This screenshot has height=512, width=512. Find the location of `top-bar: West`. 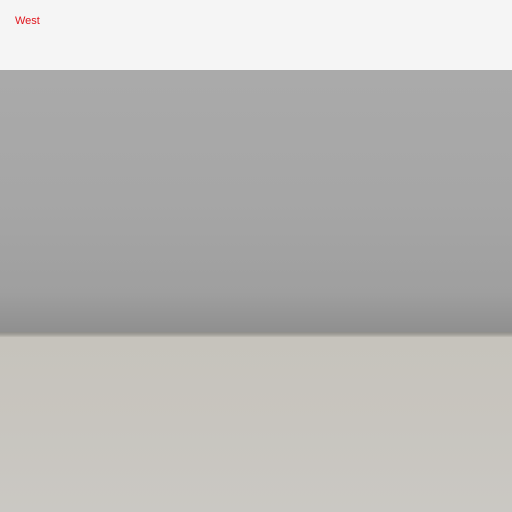

top-bar: West is located at coordinates (256, 35).